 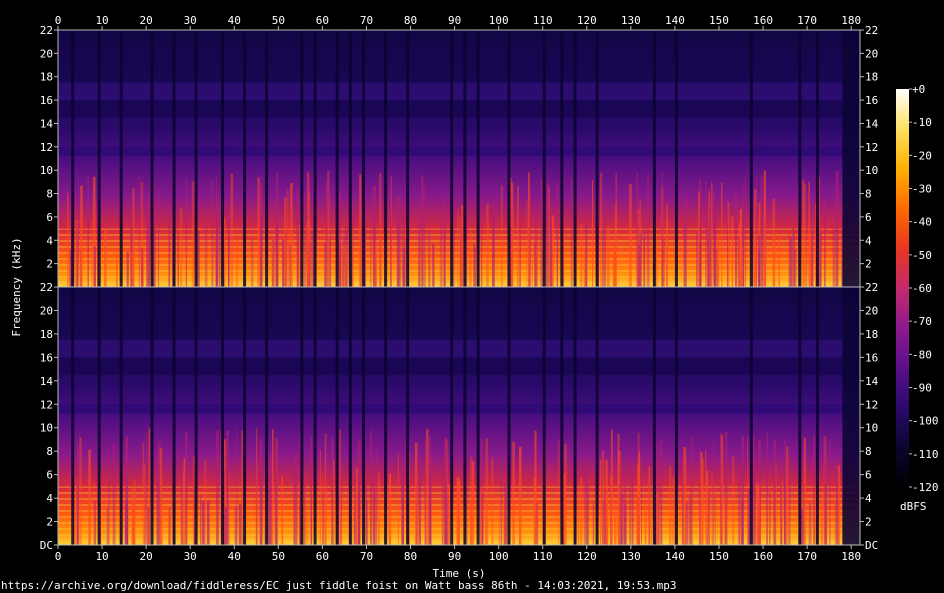 What do you see at coordinates (543, 556) in the screenshot?
I see `x-tick-label: 110` at bounding box center [543, 556].